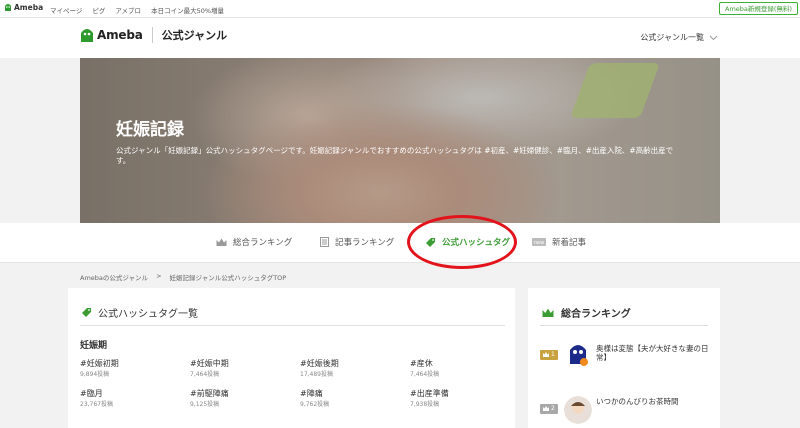 This screenshot has height=428, width=800. I want to click on breadcrumb: Amebaの公式ジャンル > 妊娠記録ジャンル公式ハッシュタグTOP, so click(183, 277).